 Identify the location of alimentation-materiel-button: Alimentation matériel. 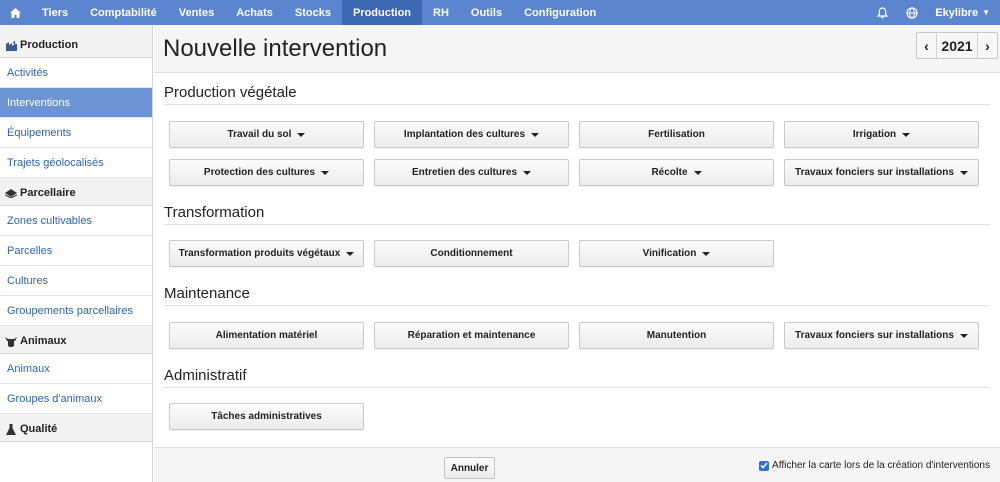
(266, 335).